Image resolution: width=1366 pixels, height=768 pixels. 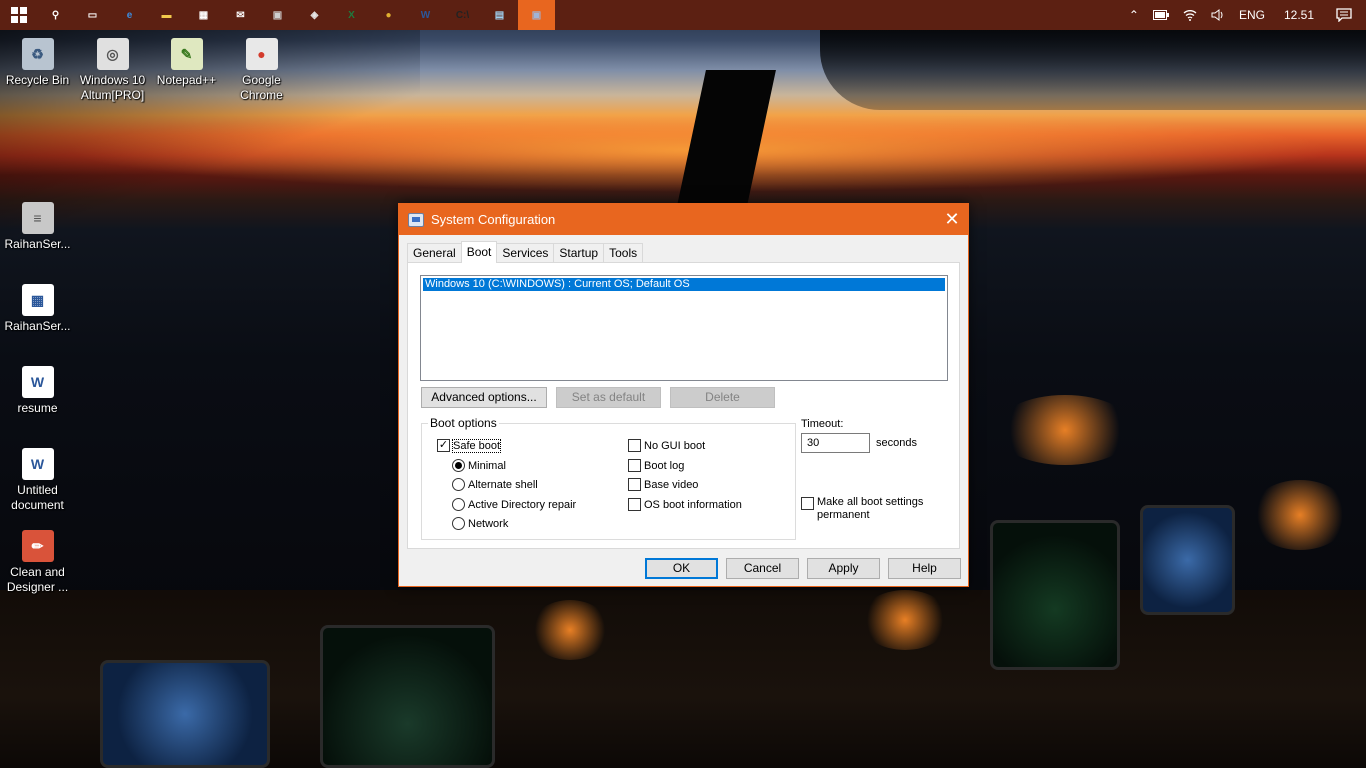 What do you see at coordinates (634, 465) in the screenshot?
I see `boot-log-check-box` at bounding box center [634, 465].